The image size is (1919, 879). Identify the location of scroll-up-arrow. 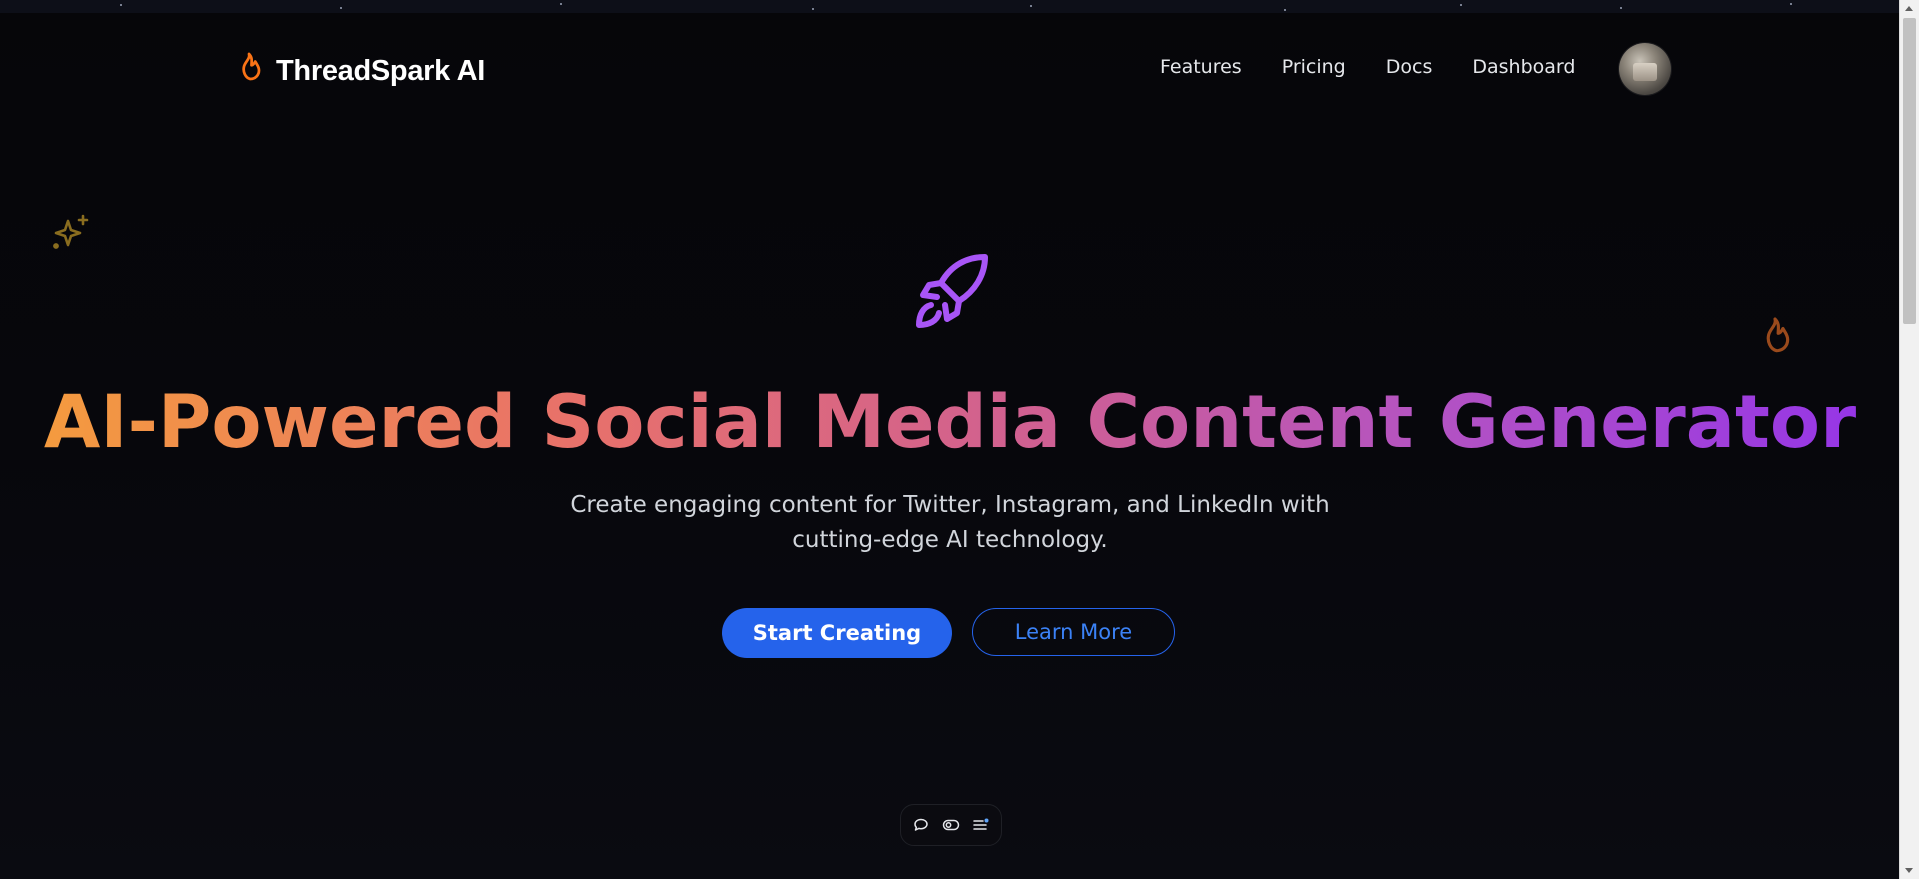
(1909, 8).